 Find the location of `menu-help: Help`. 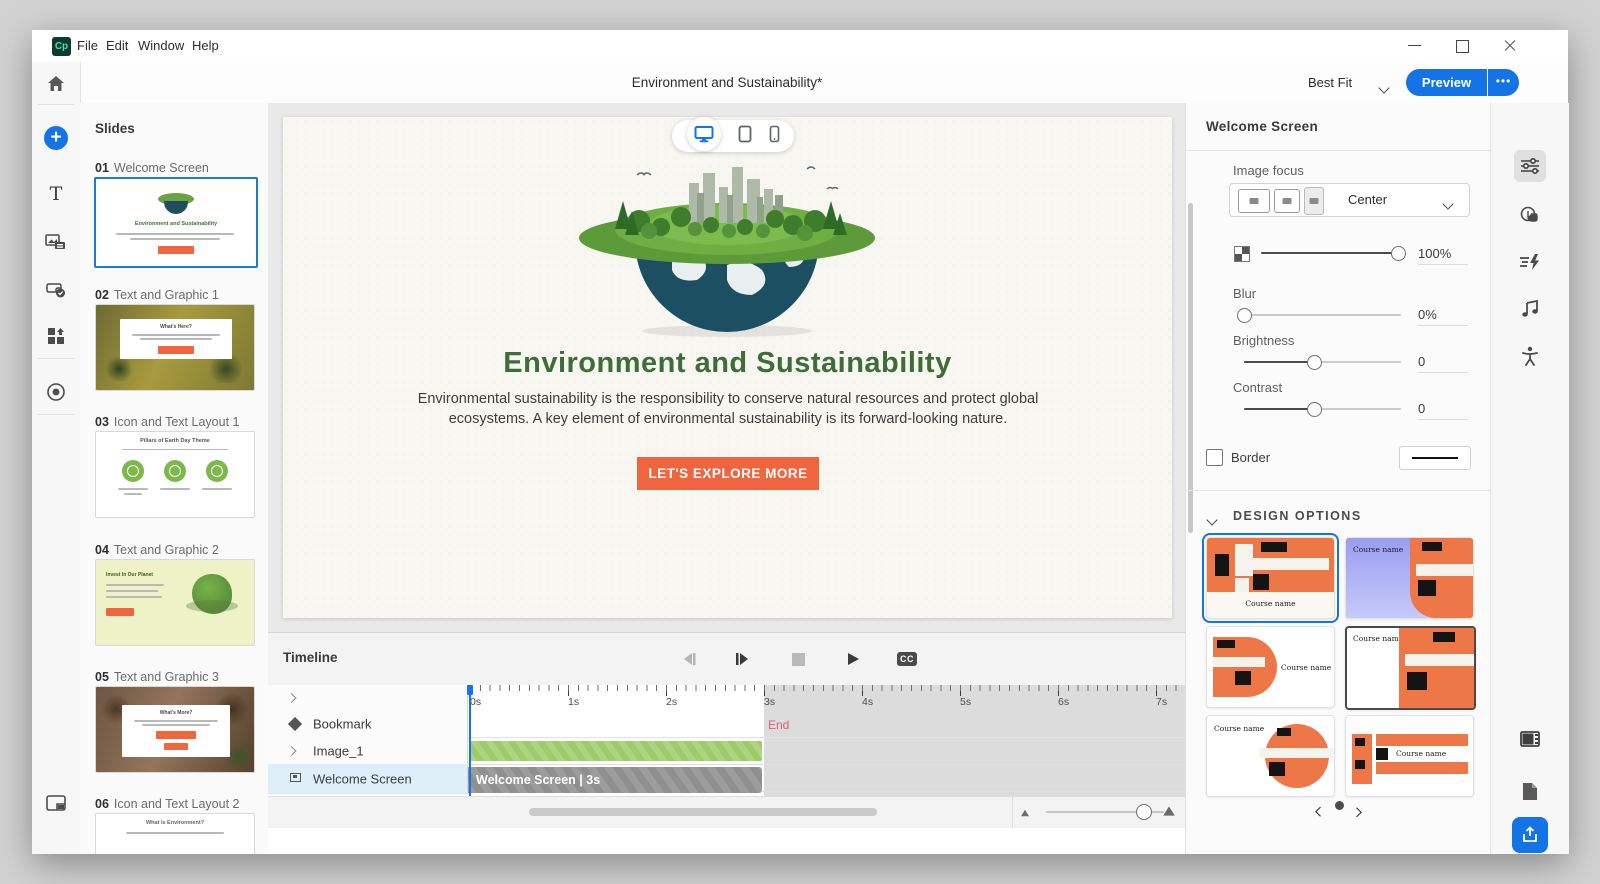

menu-help: Help is located at coordinates (205, 46).